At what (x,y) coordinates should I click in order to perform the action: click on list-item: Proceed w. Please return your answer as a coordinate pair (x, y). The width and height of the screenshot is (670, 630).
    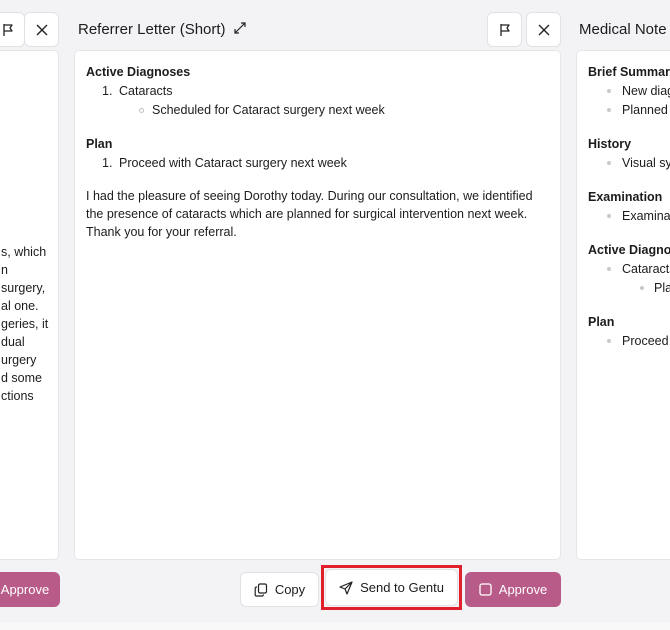
    Looking at the image, I should click on (629, 341).